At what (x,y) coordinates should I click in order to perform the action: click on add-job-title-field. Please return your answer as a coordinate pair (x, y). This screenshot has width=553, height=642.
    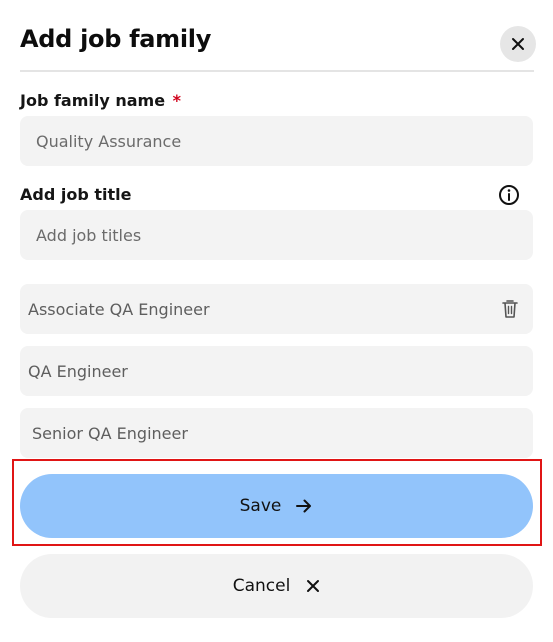
    Looking at the image, I should click on (276, 235).